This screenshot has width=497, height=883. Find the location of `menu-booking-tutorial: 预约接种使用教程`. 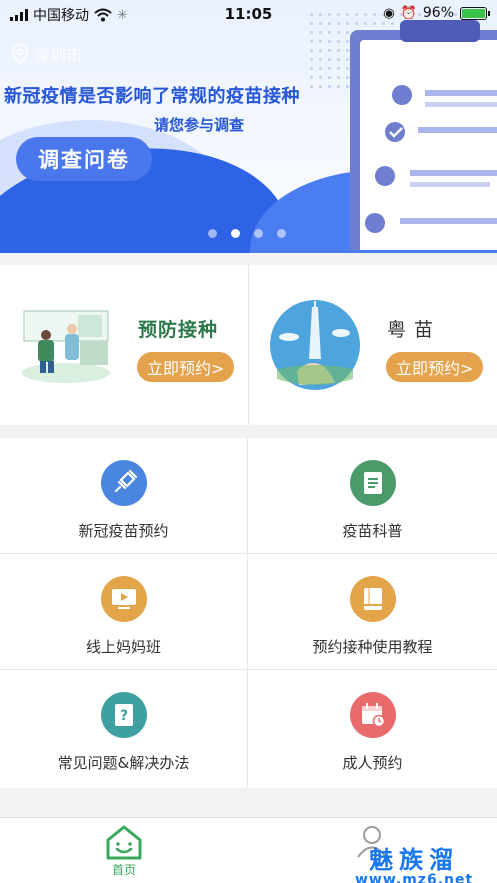

menu-booking-tutorial: 预约接种使用教程 is located at coordinates (372, 612).